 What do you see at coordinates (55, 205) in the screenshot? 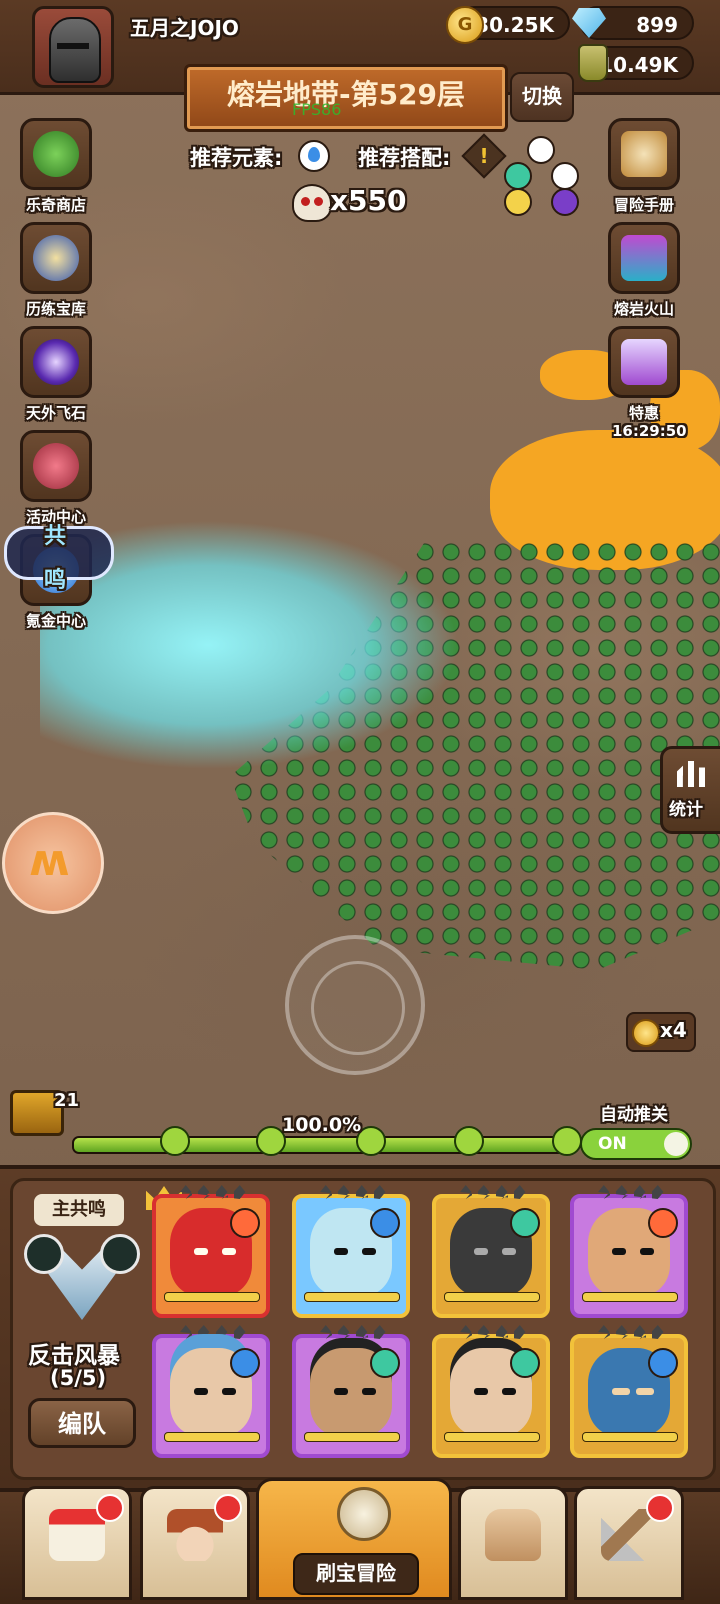
I see `side-label-shop: 乐奇商店` at bounding box center [55, 205].